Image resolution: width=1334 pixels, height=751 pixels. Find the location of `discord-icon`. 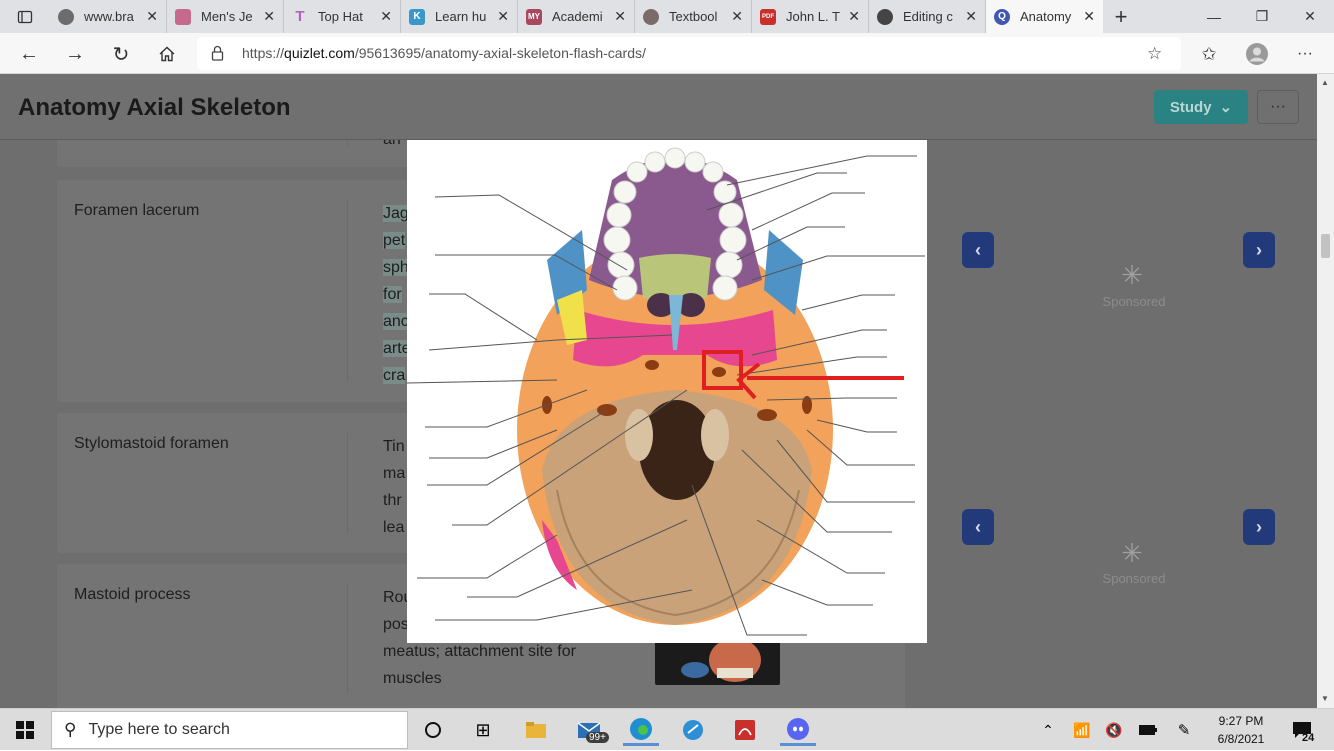

discord-icon is located at coordinates (798, 730).